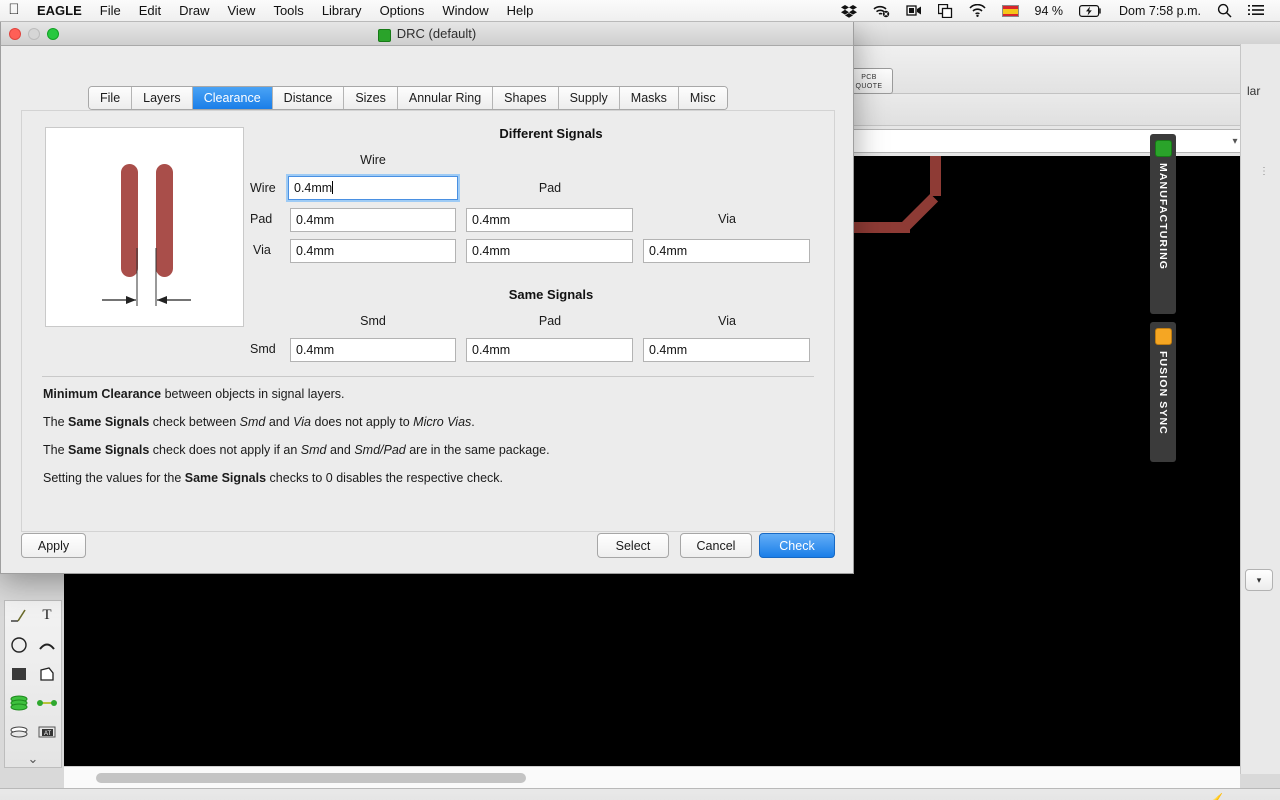  I want to click on tab-sizes: Sizes, so click(371, 98).